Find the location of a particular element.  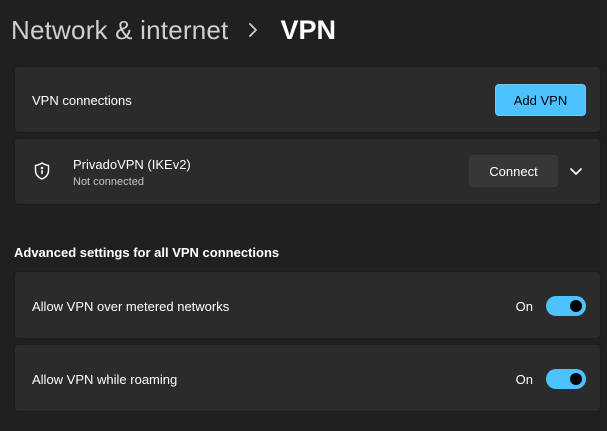

setting-roaming-label: Allow VPN while roaming is located at coordinates (105, 379).